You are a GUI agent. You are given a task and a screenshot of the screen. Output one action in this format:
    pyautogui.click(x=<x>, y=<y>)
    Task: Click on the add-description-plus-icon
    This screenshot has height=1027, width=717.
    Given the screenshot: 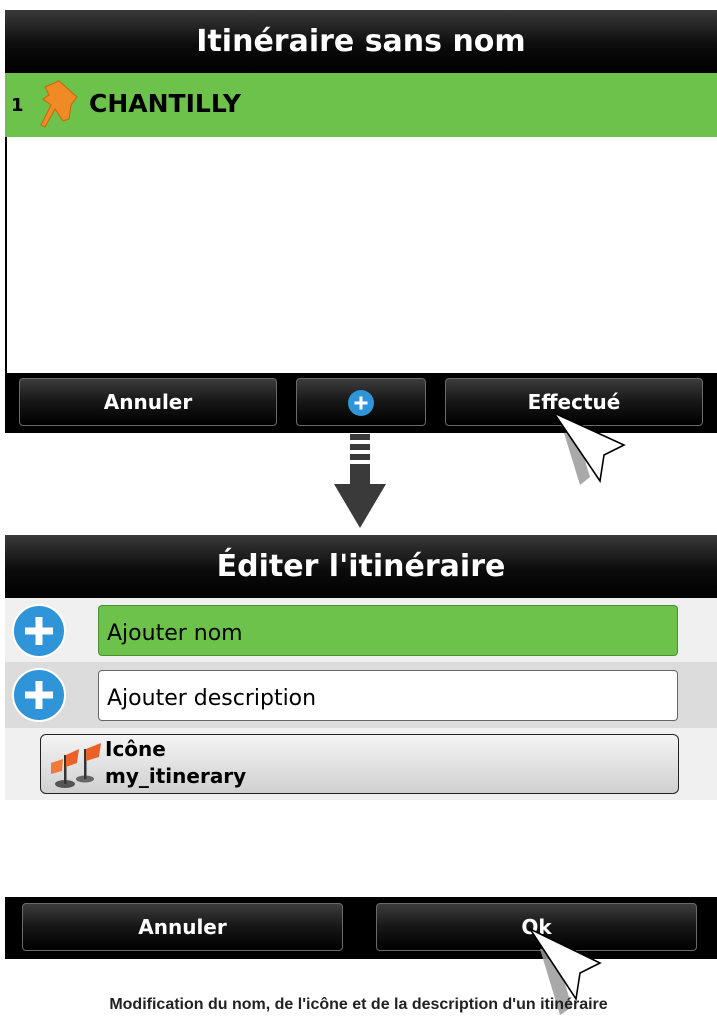 What is the action you would take?
    pyautogui.click(x=39, y=695)
    